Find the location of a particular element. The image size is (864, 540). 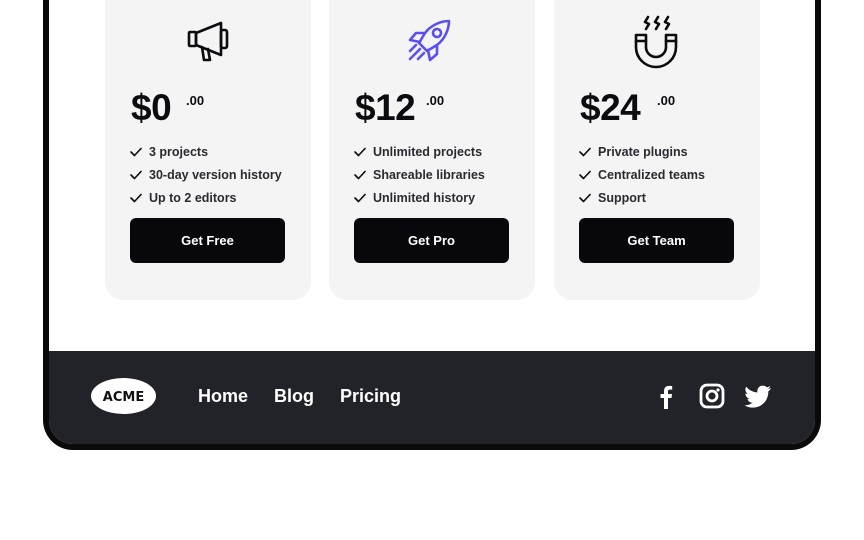

price: $0 .00 is located at coordinates (167, 107).